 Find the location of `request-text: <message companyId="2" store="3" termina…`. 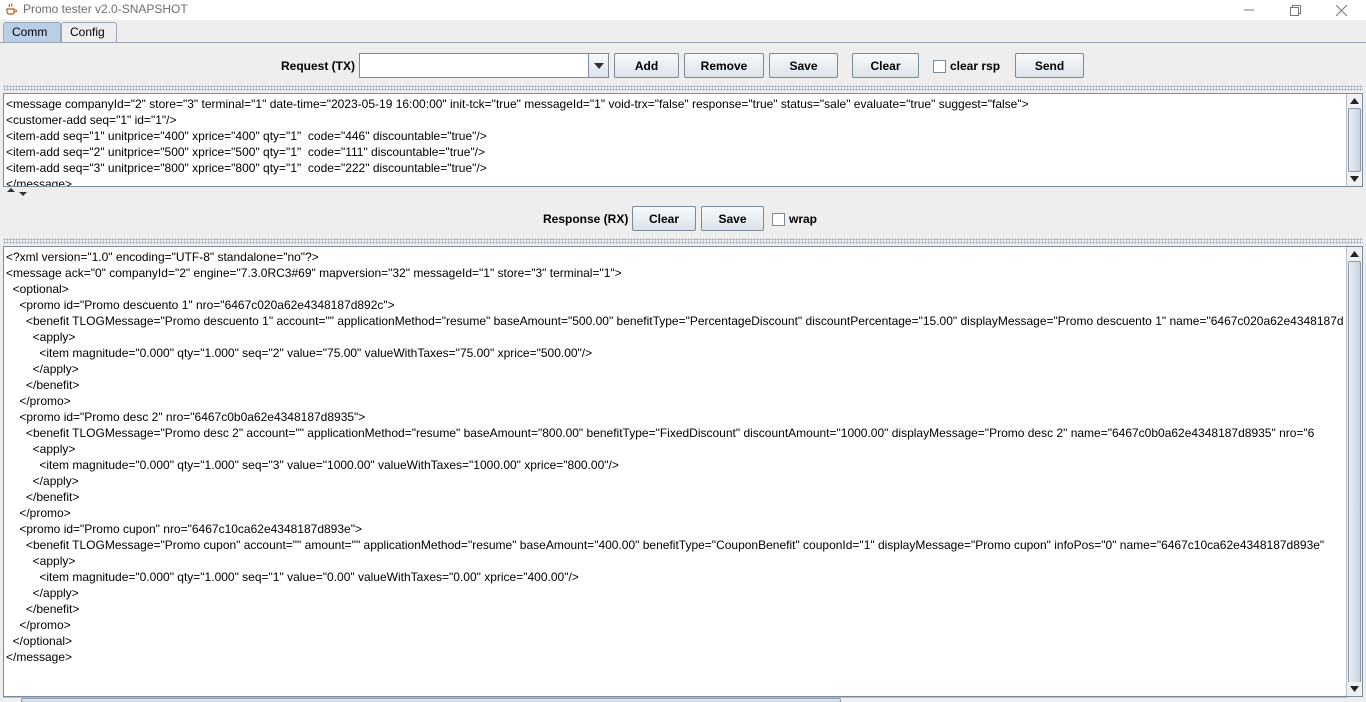

request-text: <message companyId="2" store="3" termina… is located at coordinates (675, 141).